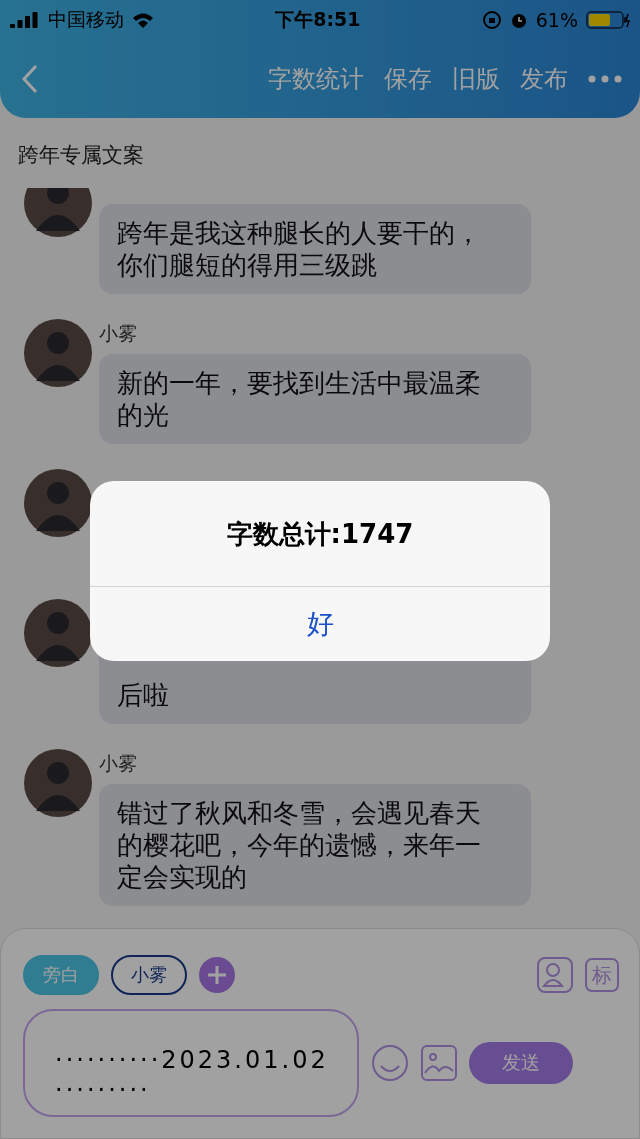 The image size is (640, 1139). Describe the element at coordinates (555, 975) in the screenshot. I see `person-icon` at that location.